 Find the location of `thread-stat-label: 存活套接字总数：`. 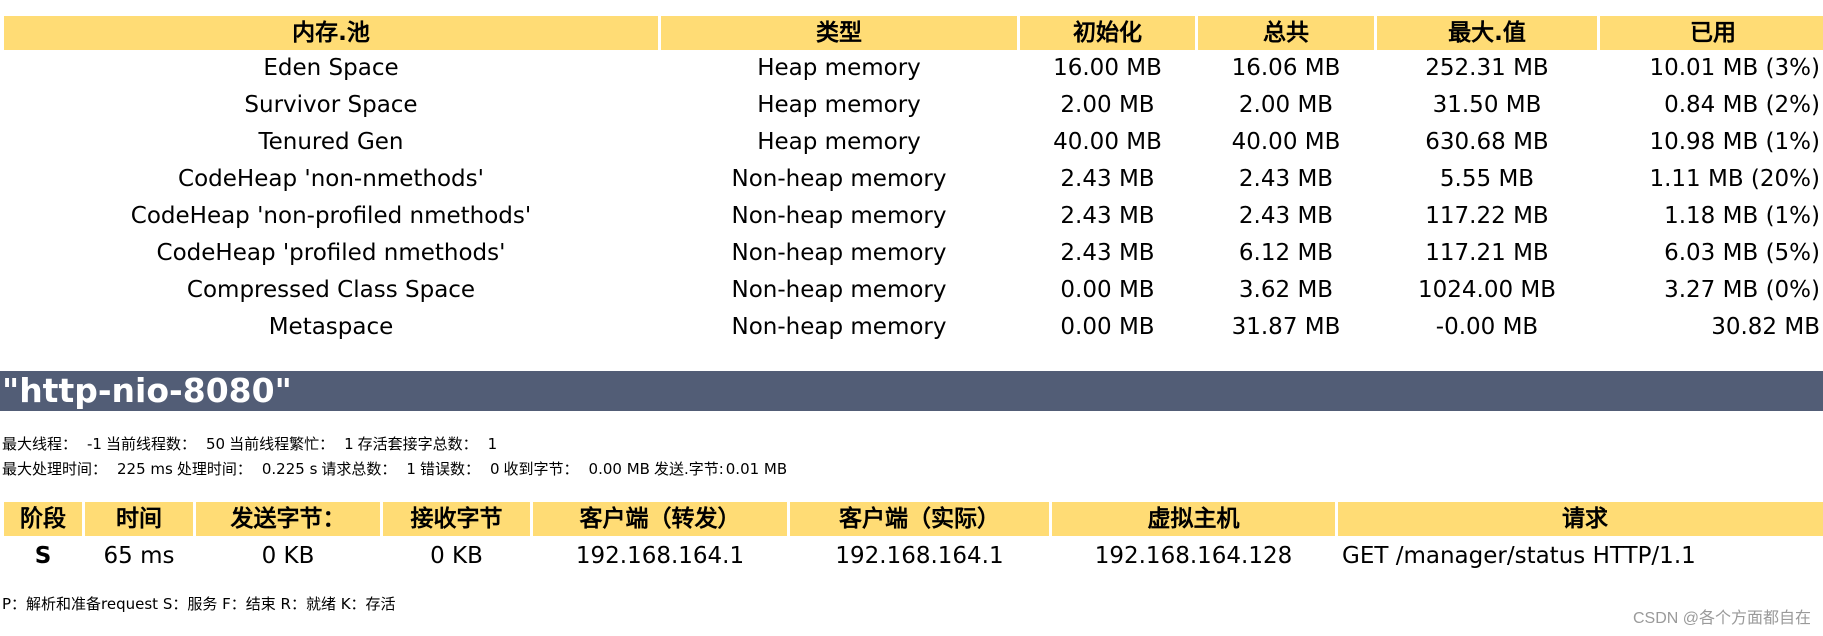

thread-stat-label: 存活套接字总数： is located at coordinates (417, 444).